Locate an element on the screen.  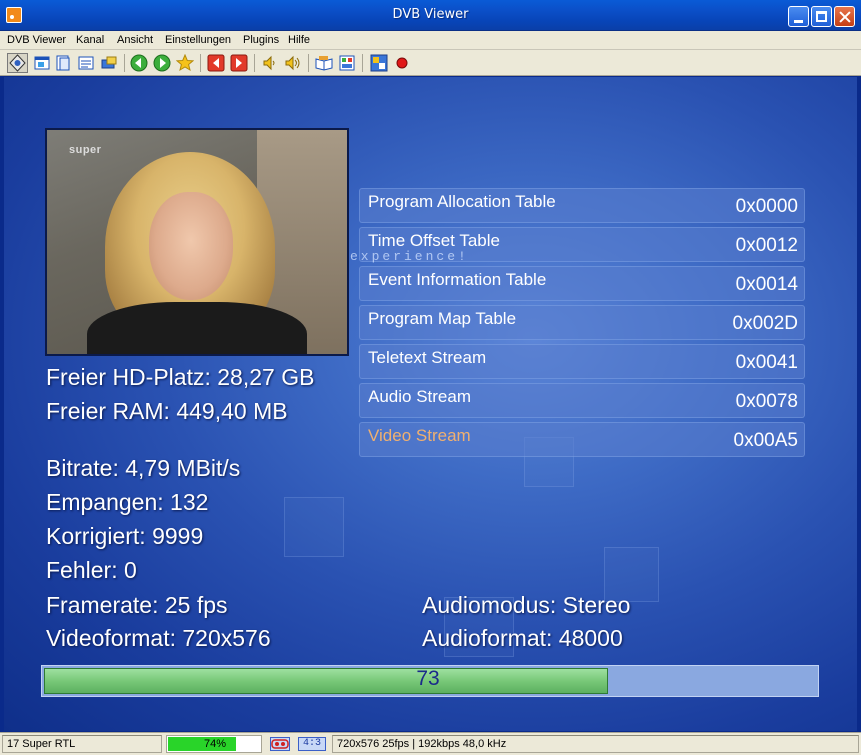
video-person-face is located at coordinates (191, 246).